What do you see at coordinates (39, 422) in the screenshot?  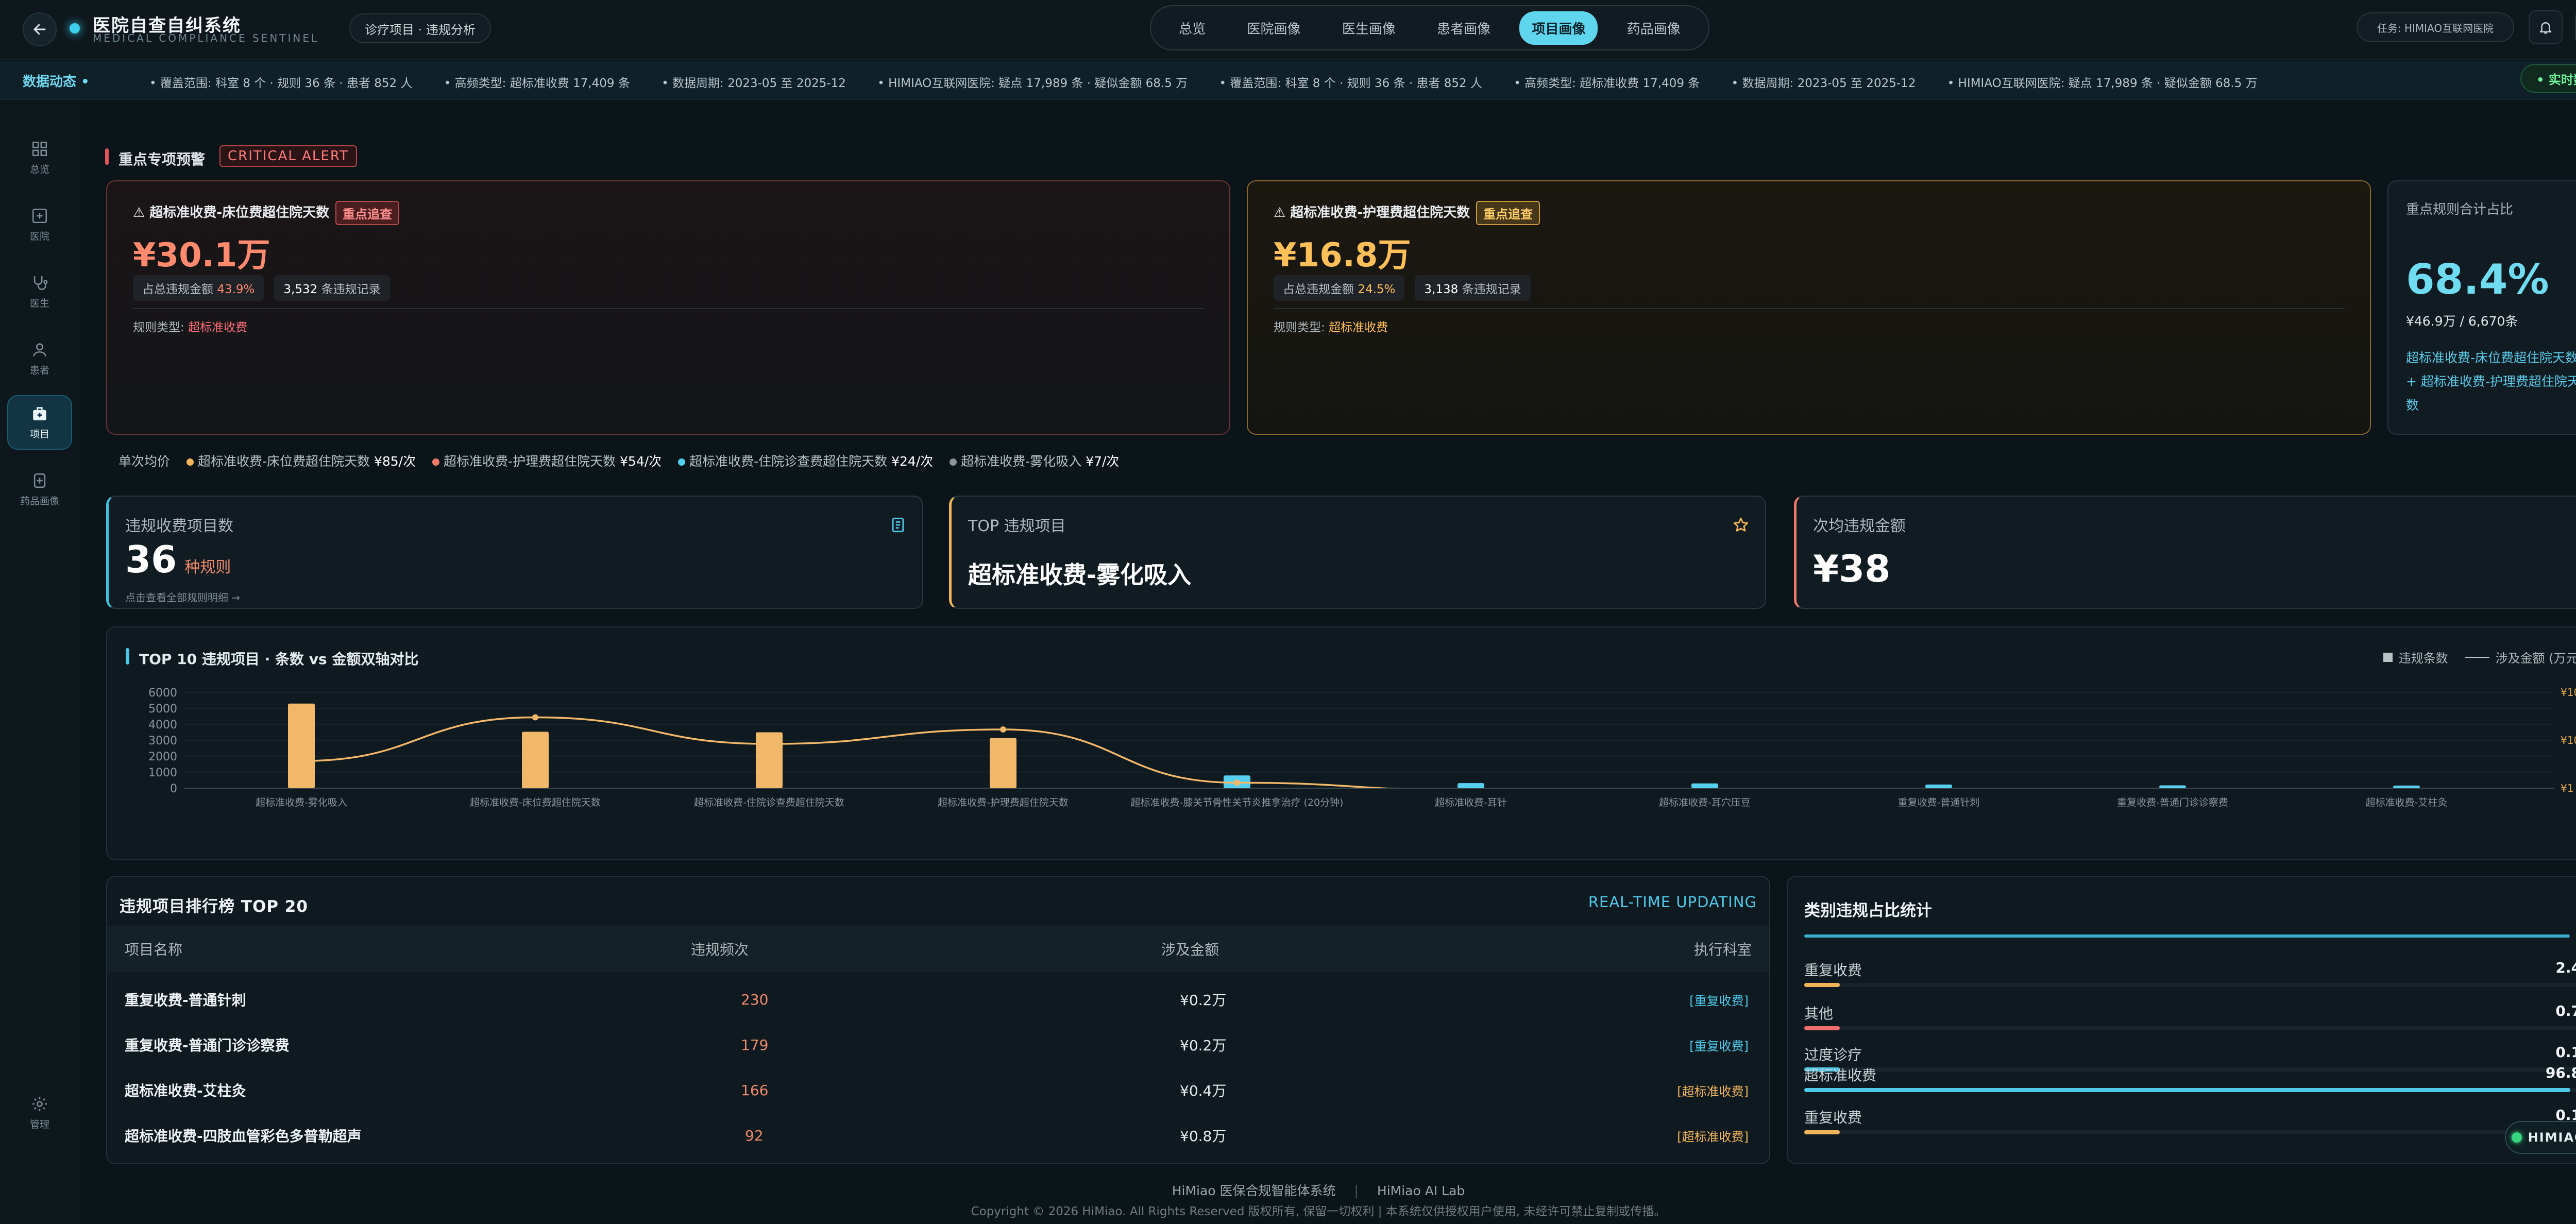 I see `sidebar-item-project: 项目` at bounding box center [39, 422].